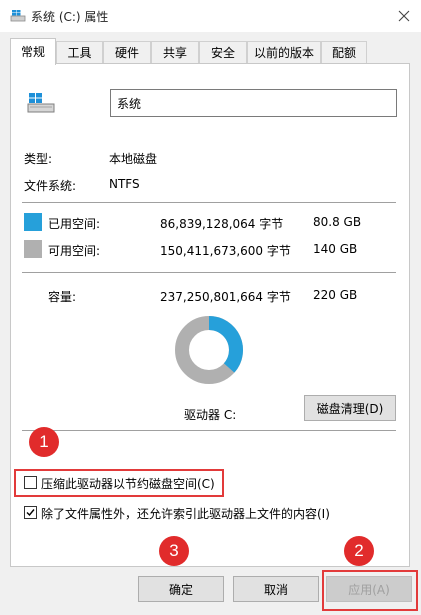 This screenshot has height=615, width=421. What do you see at coordinates (33, 249) in the screenshot?
I see `free-space-swatch` at bounding box center [33, 249].